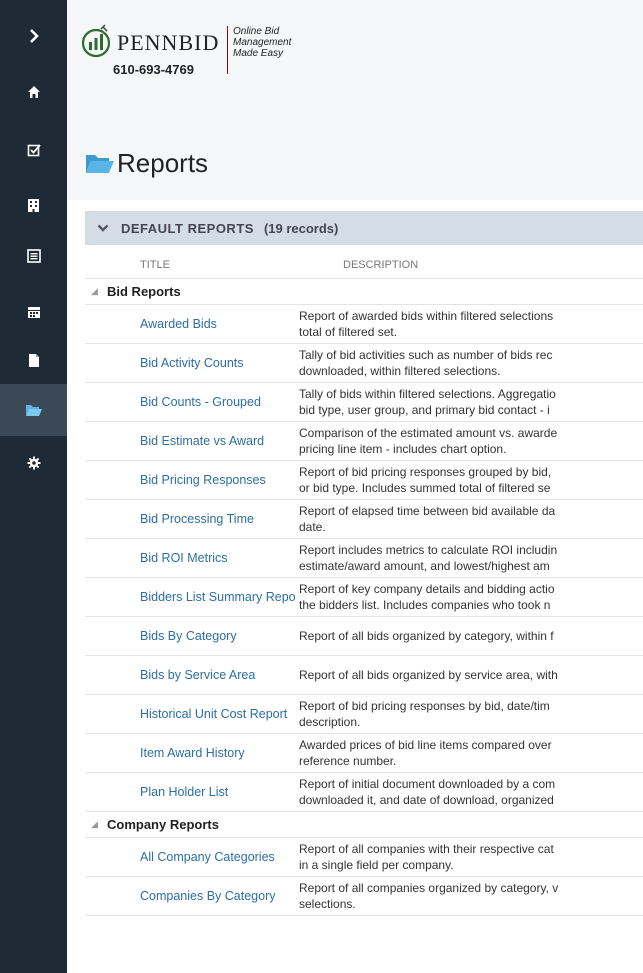 The image size is (643, 973). I want to click on report-title-link: Companies By Category, so click(190, 896).